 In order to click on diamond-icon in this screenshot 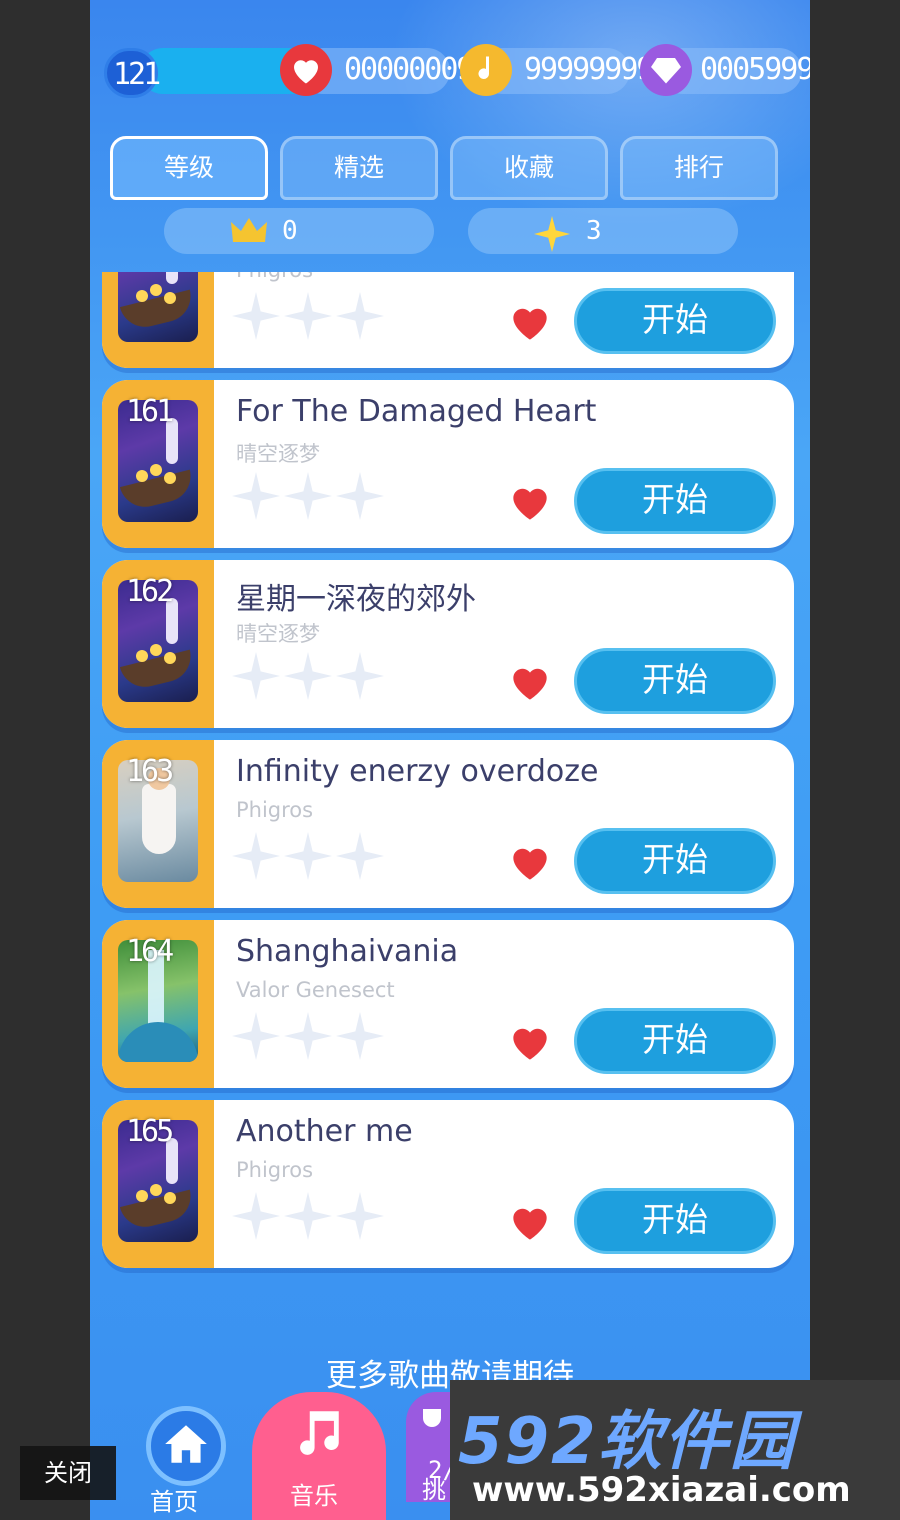, I will do `click(666, 70)`.